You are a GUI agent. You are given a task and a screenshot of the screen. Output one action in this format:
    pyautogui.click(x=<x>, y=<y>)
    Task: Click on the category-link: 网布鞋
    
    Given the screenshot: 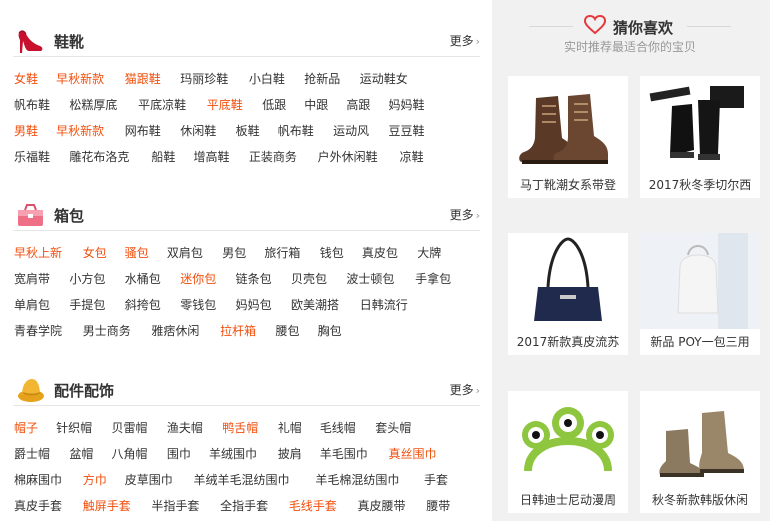 What is the action you would take?
    pyautogui.click(x=143, y=130)
    